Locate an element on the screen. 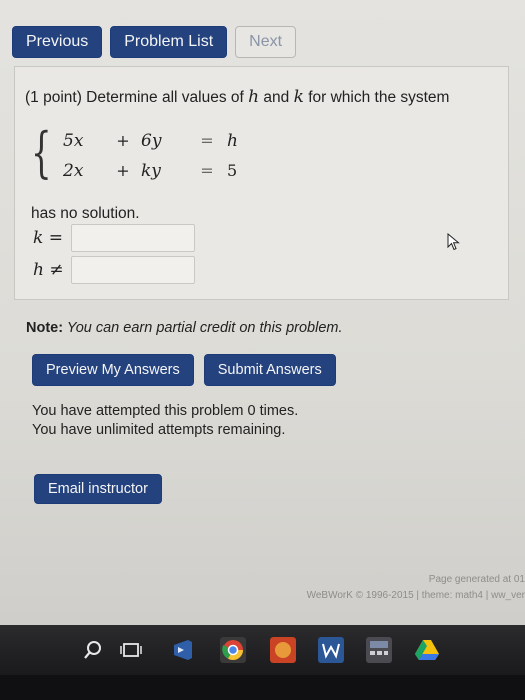 The height and width of the screenshot is (700, 525). intro-and: and is located at coordinates (276, 97).